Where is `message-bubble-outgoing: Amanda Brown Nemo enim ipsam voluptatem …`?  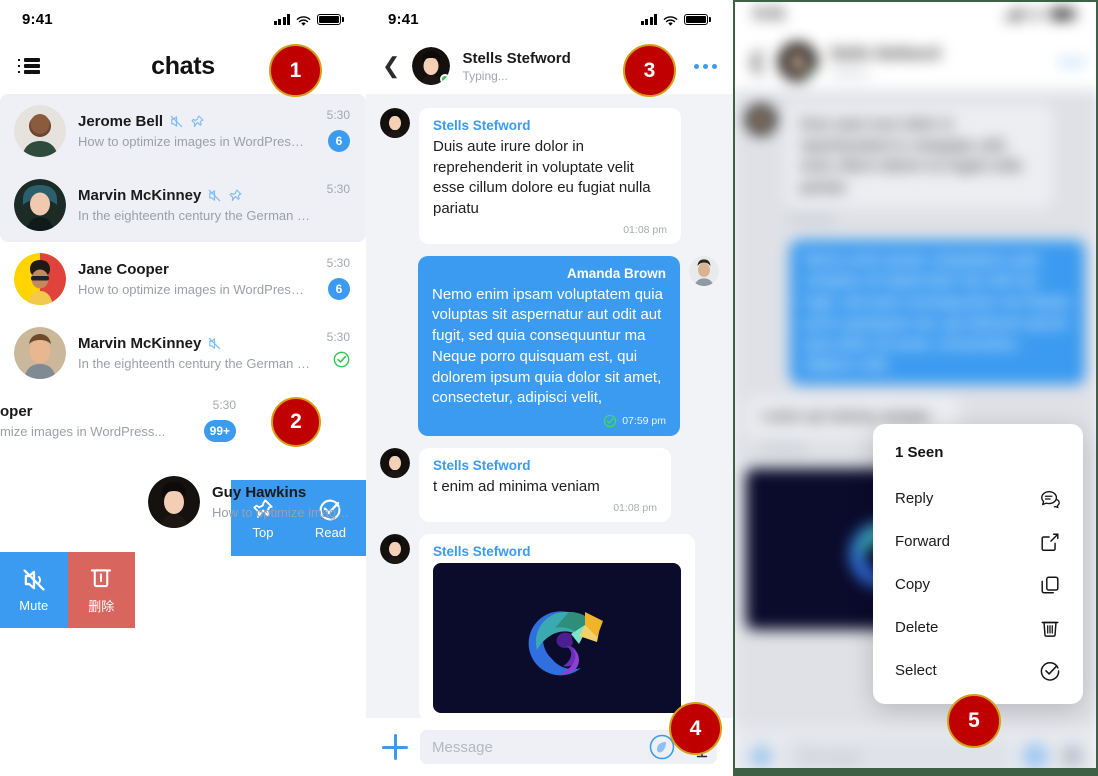
message-bubble-outgoing: Amanda Brown Nemo enim ipsam voluptatem … is located at coordinates (549, 345).